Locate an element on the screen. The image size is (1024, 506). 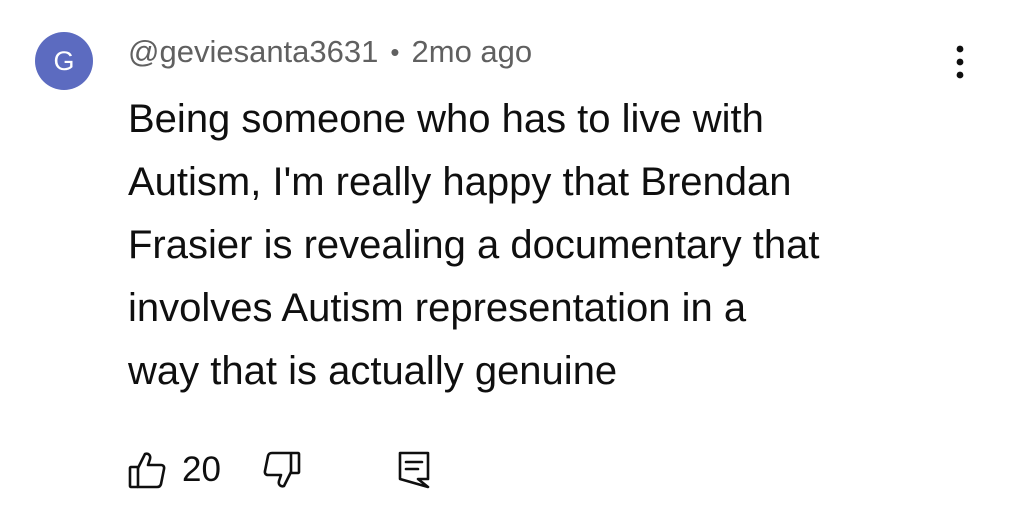
more-options-button is located at coordinates (960, 62).